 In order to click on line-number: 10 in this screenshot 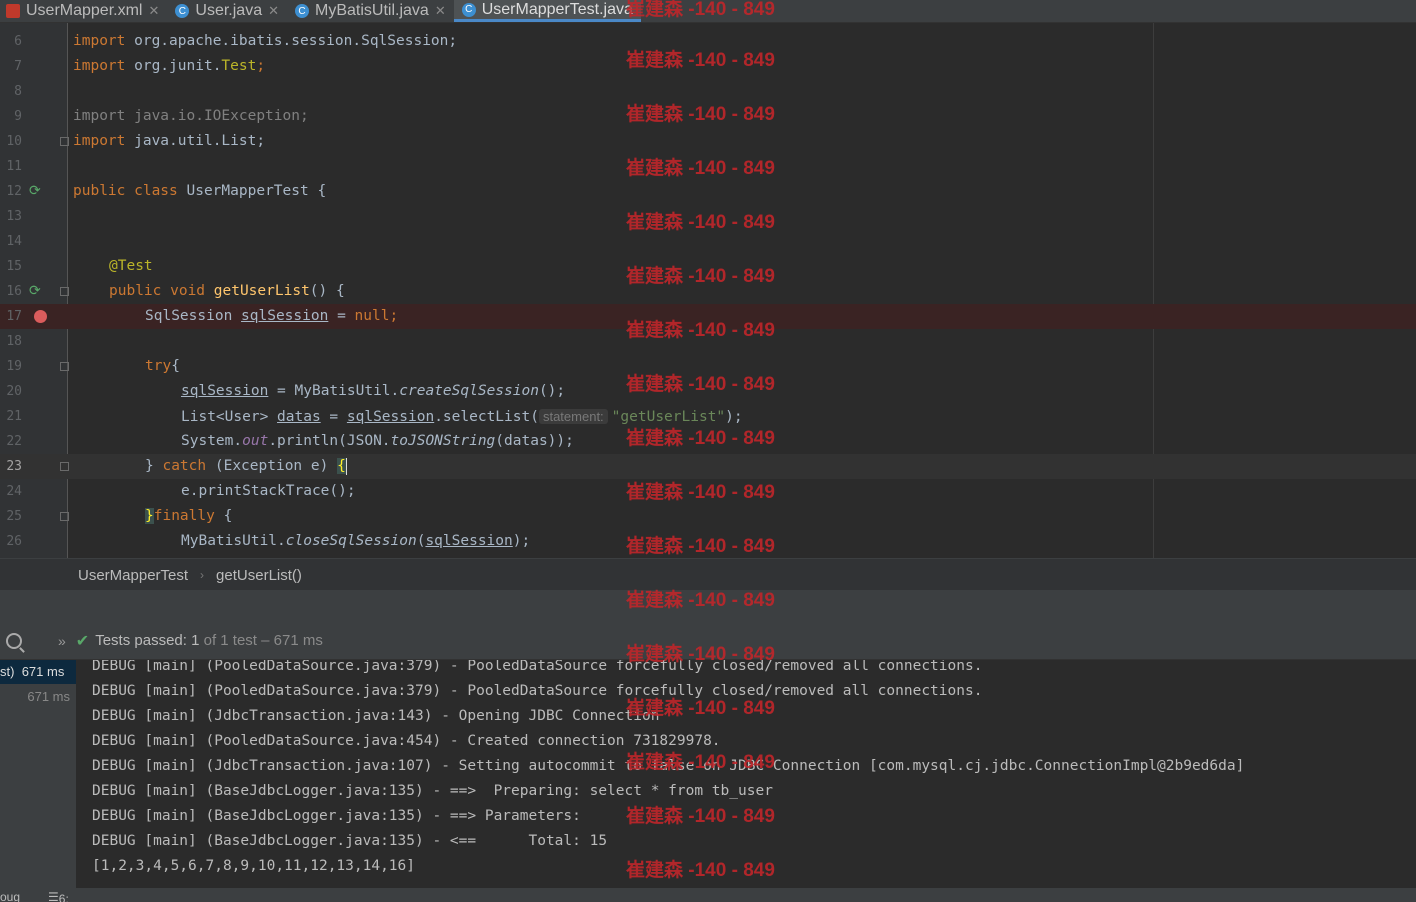, I will do `click(14, 141)`.